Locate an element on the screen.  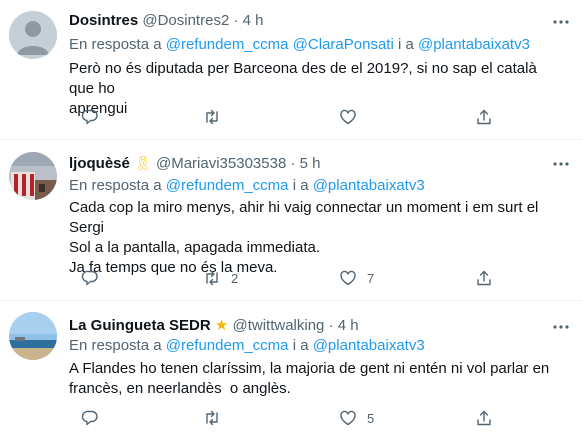
like-button: 7 is located at coordinates (356, 278).